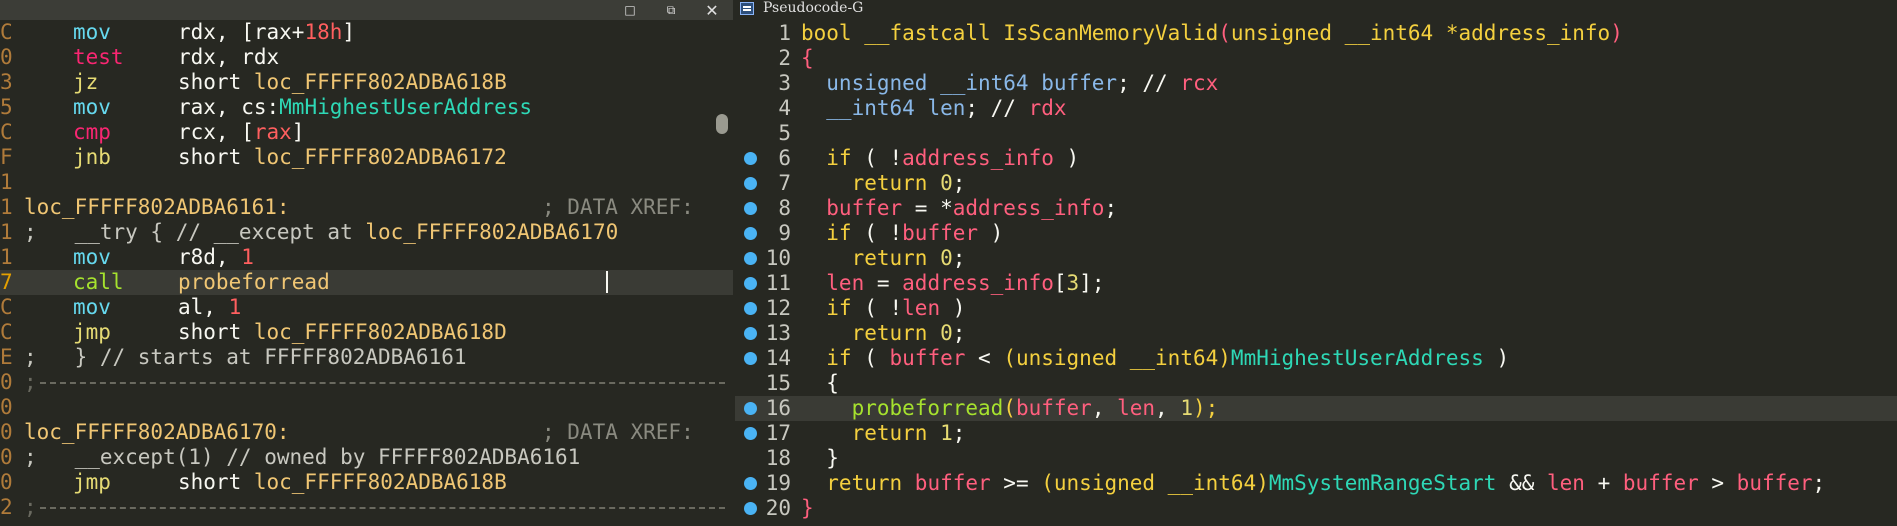 The height and width of the screenshot is (526, 1897). Describe the element at coordinates (6, 157) in the screenshot. I see `asm-address-gutter: F` at that location.